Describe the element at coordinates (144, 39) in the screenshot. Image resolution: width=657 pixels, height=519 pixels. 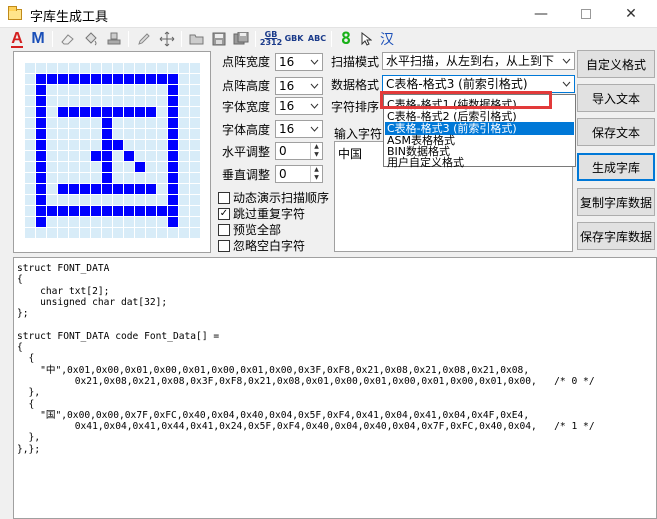
I see `pencil-icon` at that location.